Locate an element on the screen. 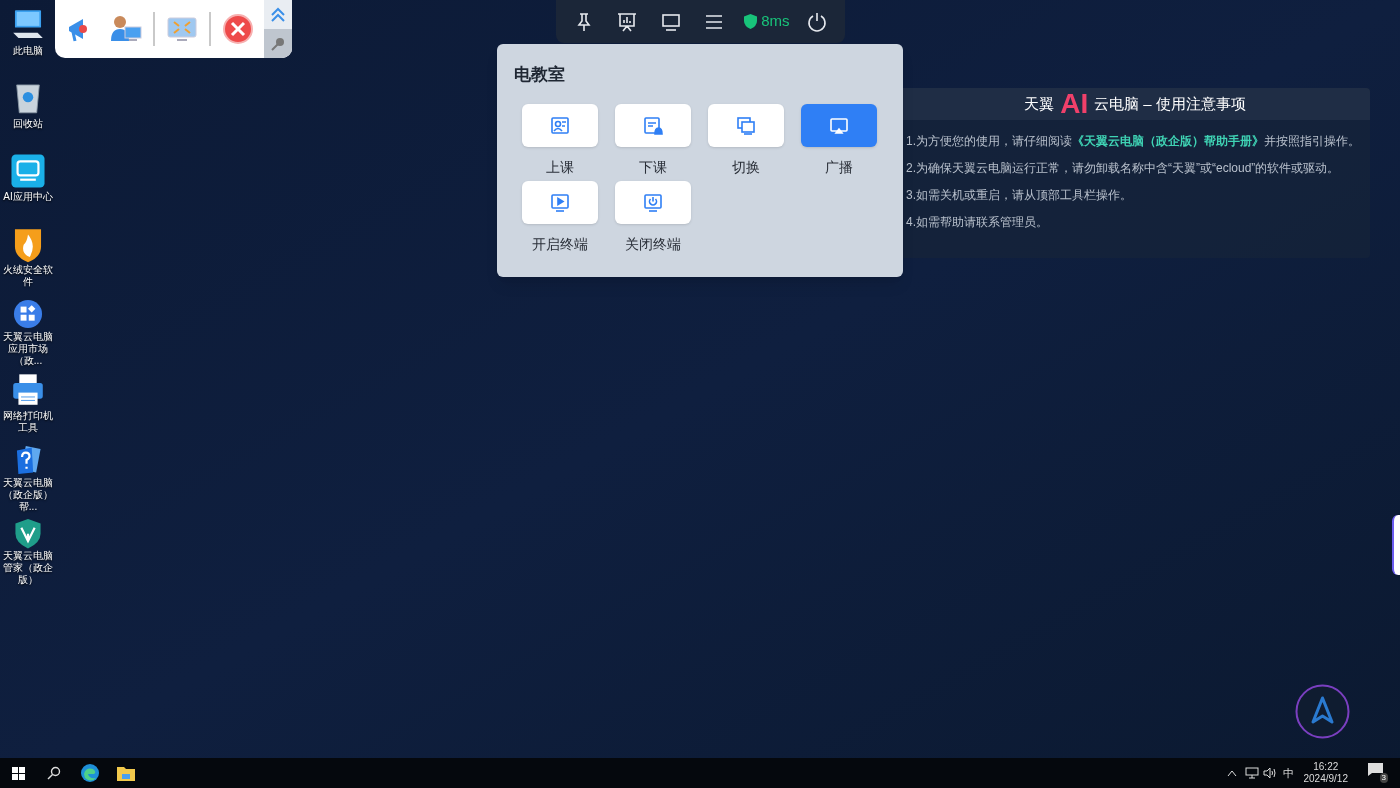 The image size is (1400, 788). button-label: 关闭终端 is located at coordinates (653, 244).